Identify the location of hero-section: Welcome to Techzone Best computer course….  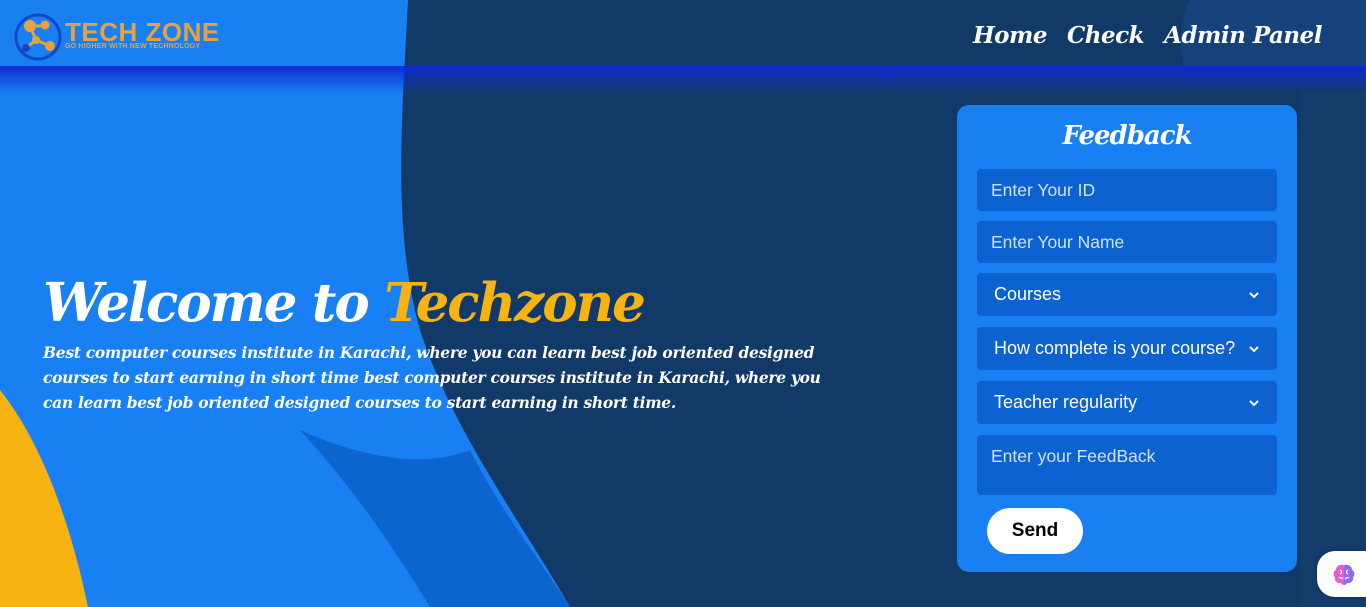
(443, 343).